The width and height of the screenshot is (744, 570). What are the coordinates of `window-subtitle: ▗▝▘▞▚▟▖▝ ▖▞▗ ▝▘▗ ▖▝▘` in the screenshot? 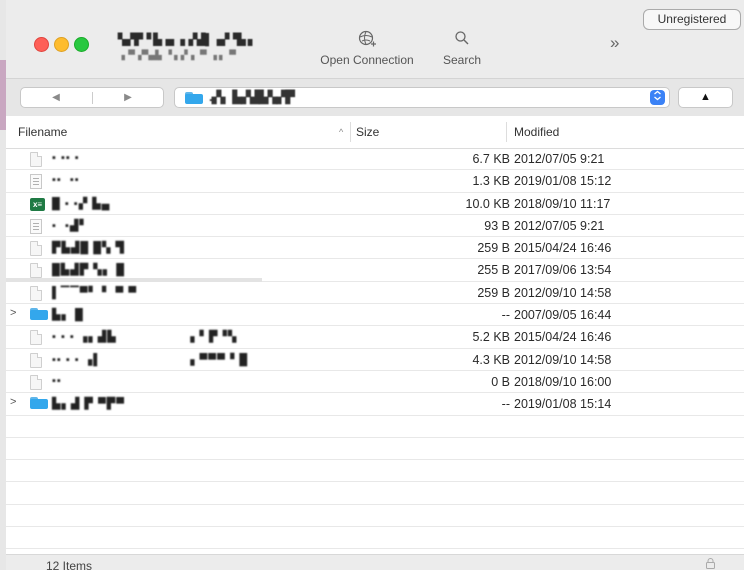 It's located at (179, 55).